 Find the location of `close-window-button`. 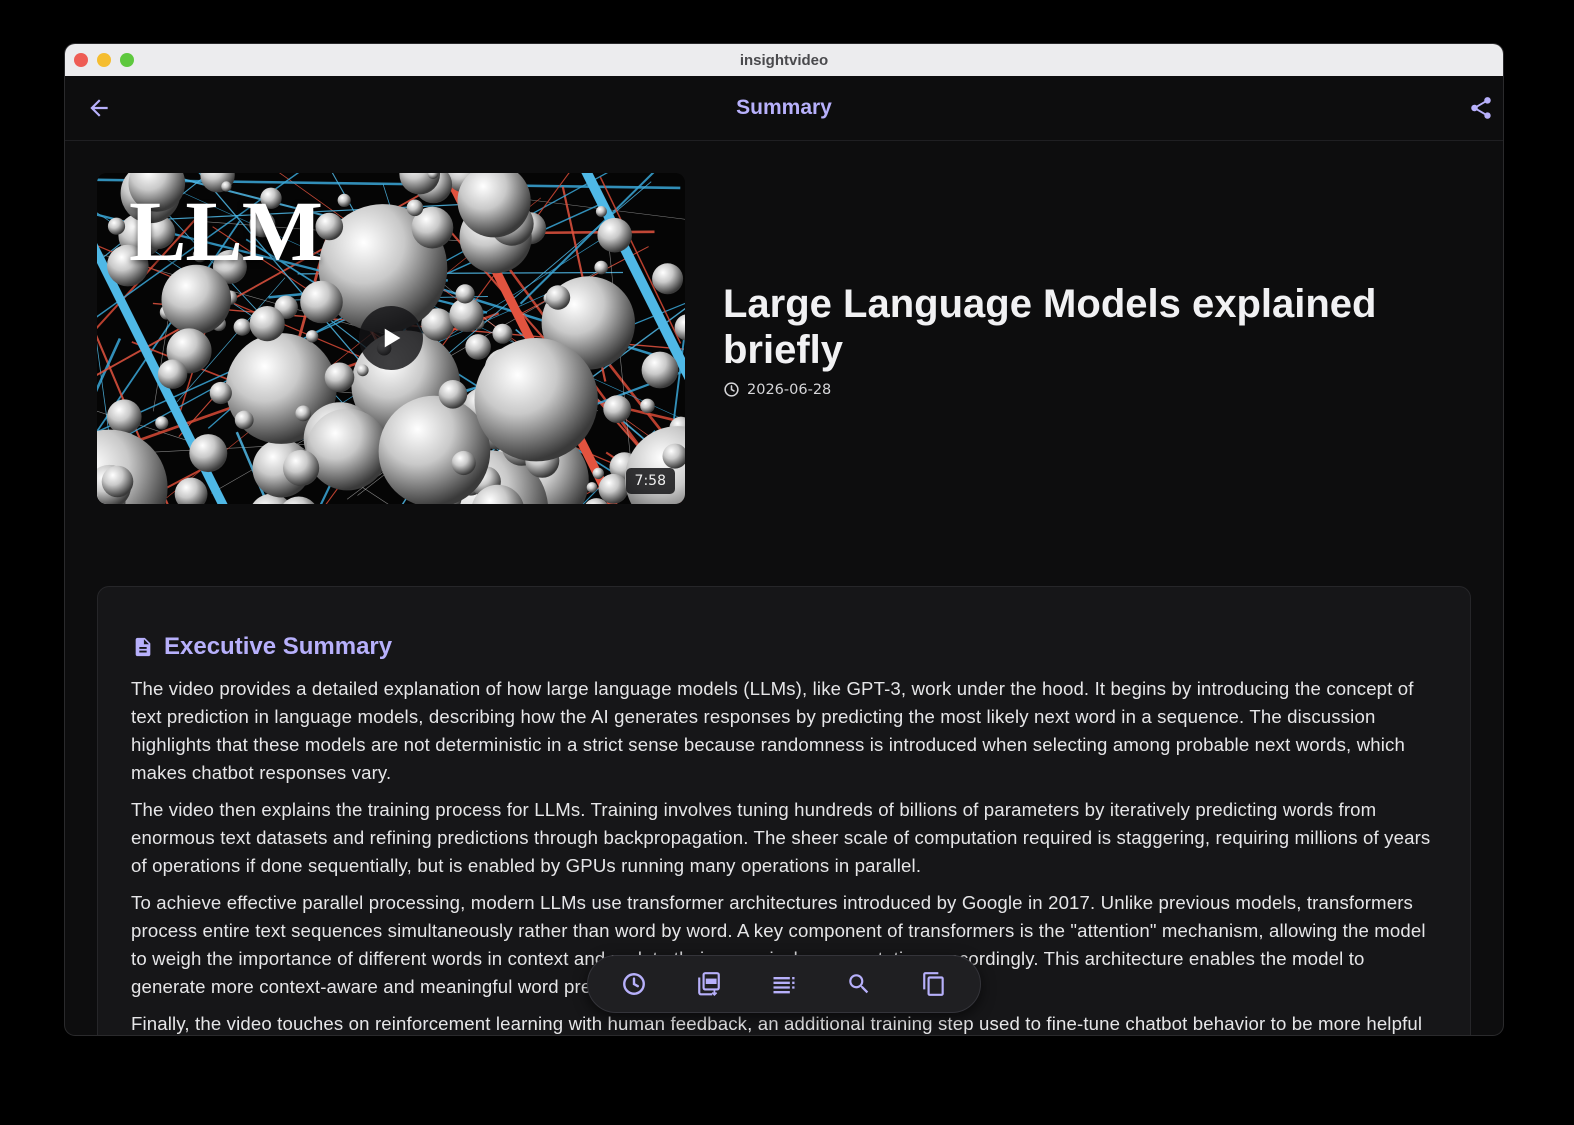

close-window-button is located at coordinates (81, 60).